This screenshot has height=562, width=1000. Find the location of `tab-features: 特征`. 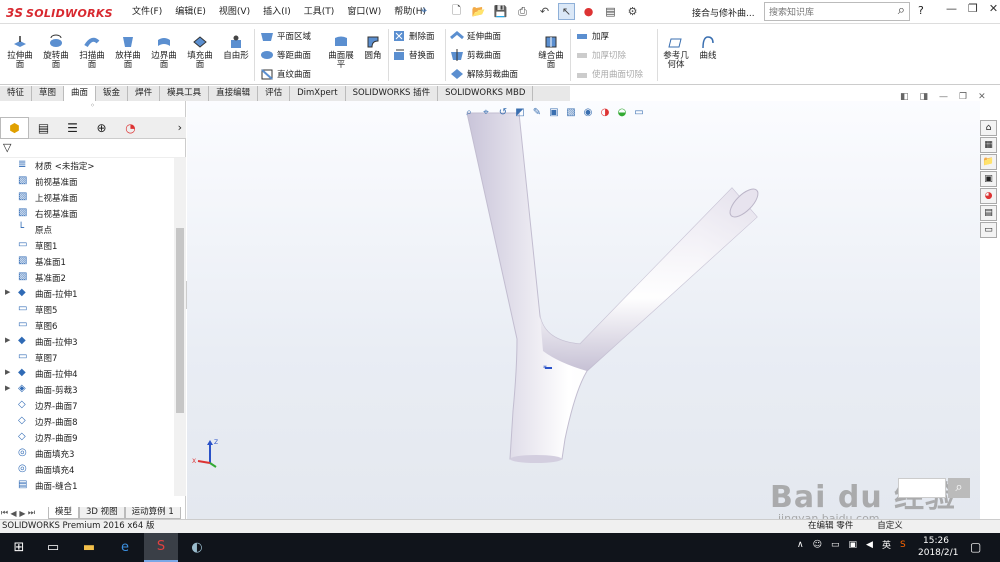

tab-features: 特征 is located at coordinates (16, 93).